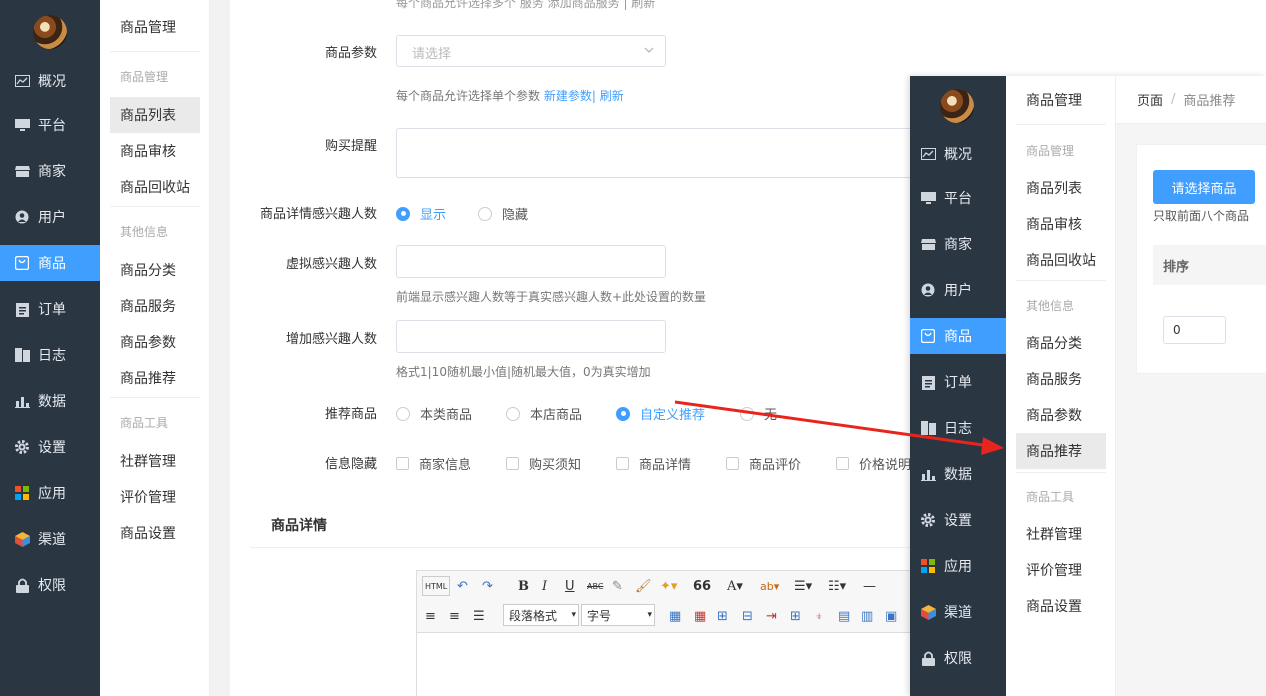  I want to click on paragraph-format-select: 段落格式 ▾, so click(541, 615).